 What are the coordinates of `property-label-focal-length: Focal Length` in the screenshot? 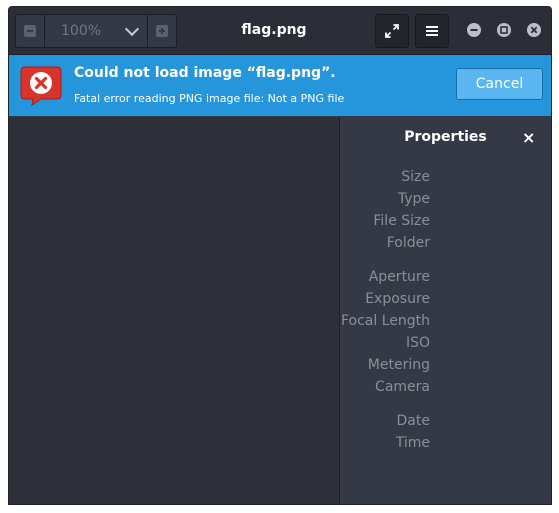 It's located at (385, 321).